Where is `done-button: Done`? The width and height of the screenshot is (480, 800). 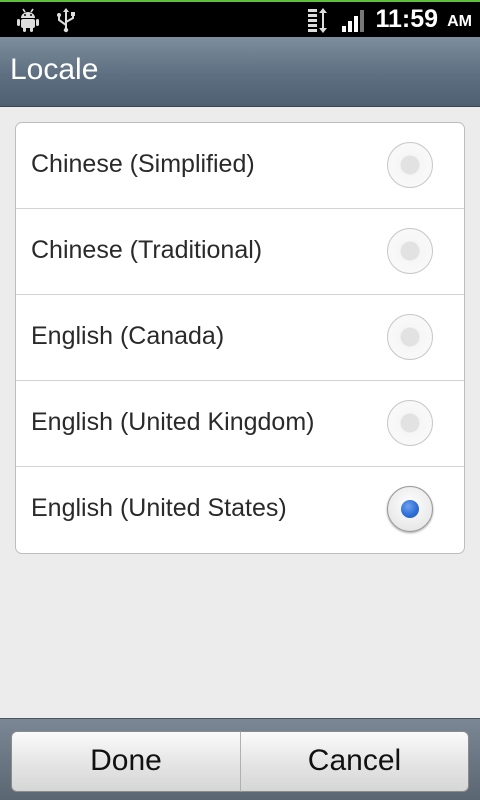 done-button: Done is located at coordinates (126, 761).